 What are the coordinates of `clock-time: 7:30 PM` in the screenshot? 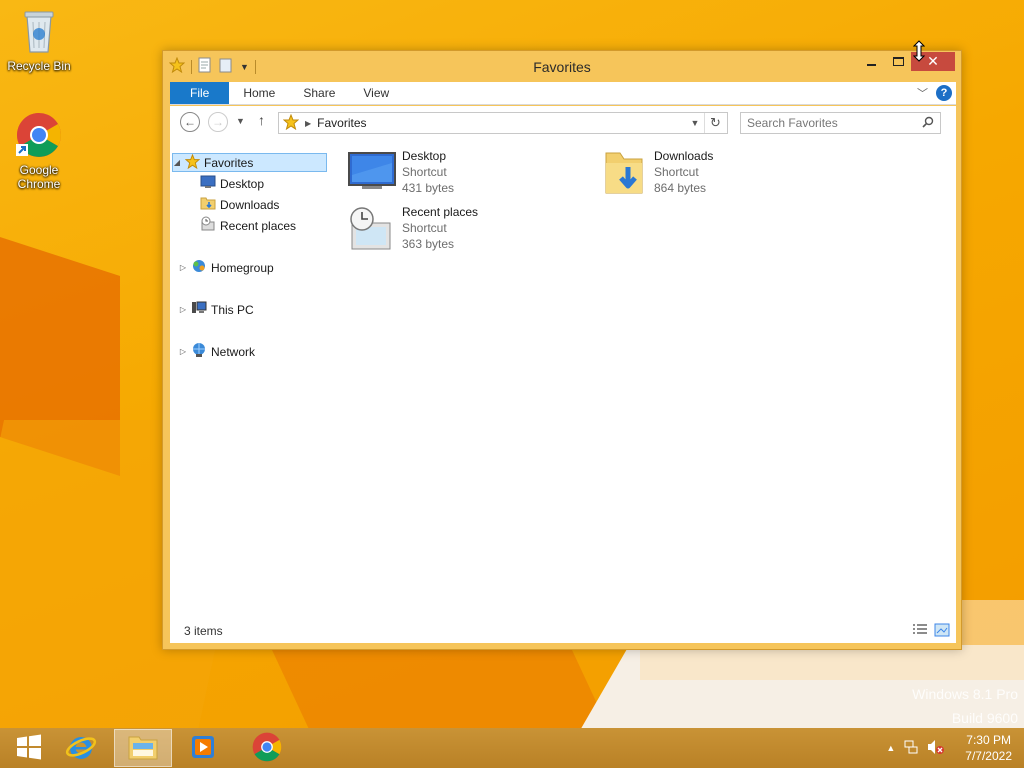 It's located at (988, 740).